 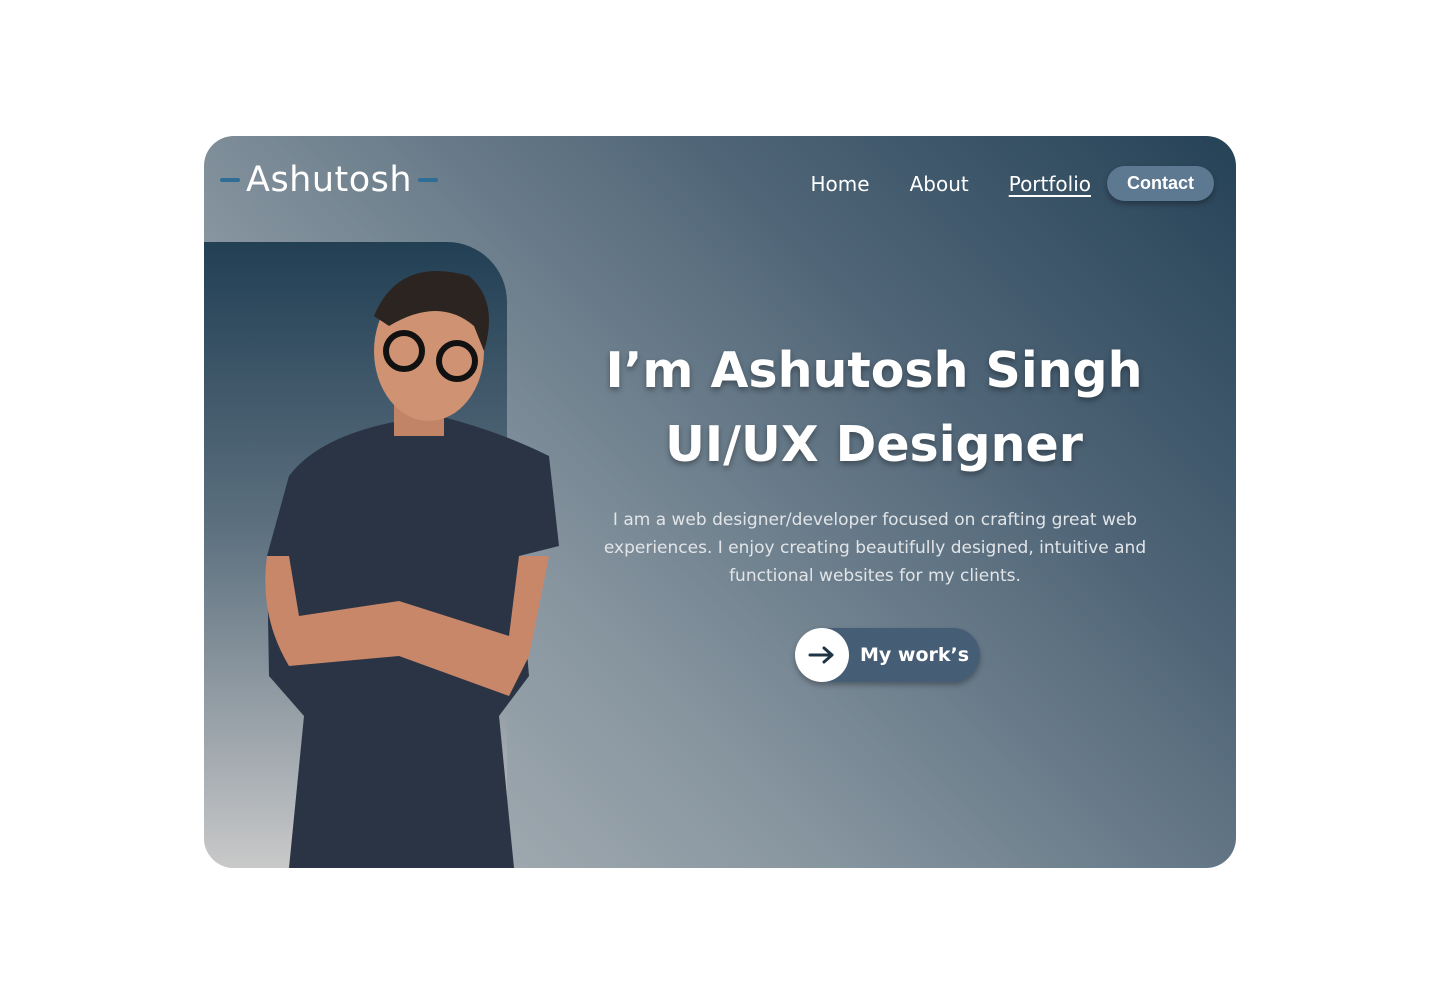 I want to click on portrait-image, so click(x=412, y=569).